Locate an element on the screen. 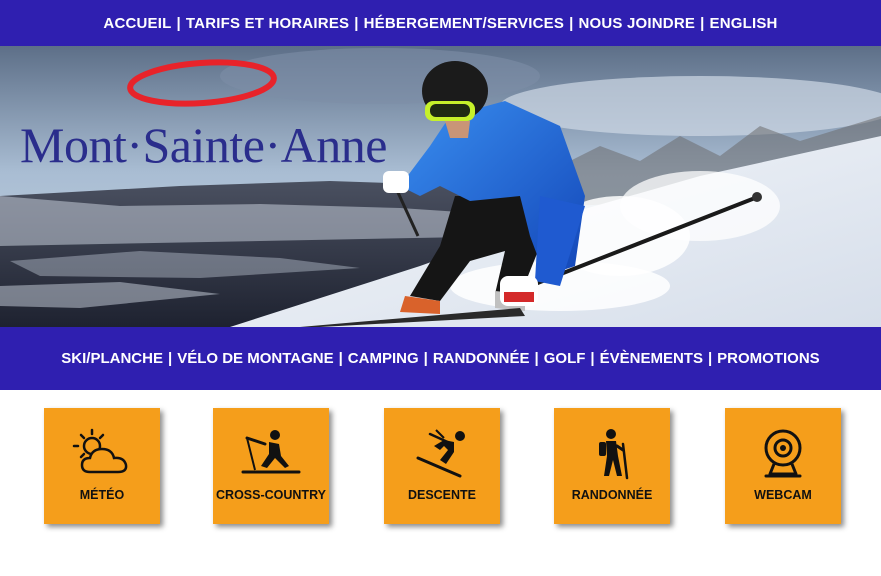  tile-descente-label: DESCENTE is located at coordinates (442, 495).